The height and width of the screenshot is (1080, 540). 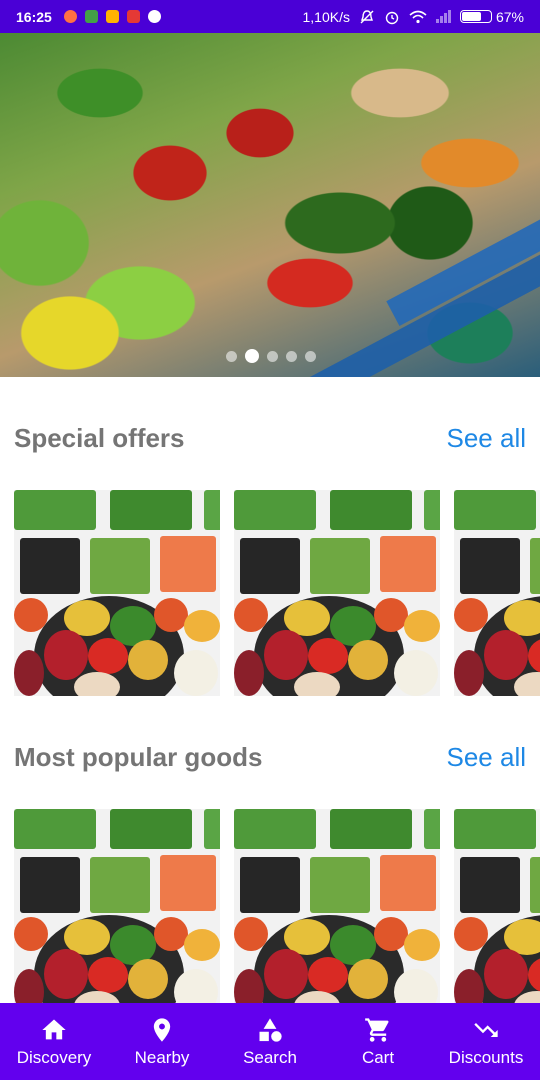 I want to click on nav-item-cart: Cart, so click(x=378, y=1041).